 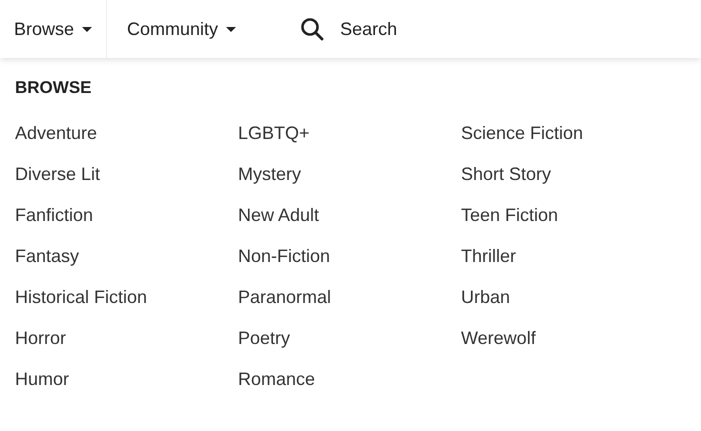 I want to click on genre-link: Non-Fiction, so click(x=349, y=256).